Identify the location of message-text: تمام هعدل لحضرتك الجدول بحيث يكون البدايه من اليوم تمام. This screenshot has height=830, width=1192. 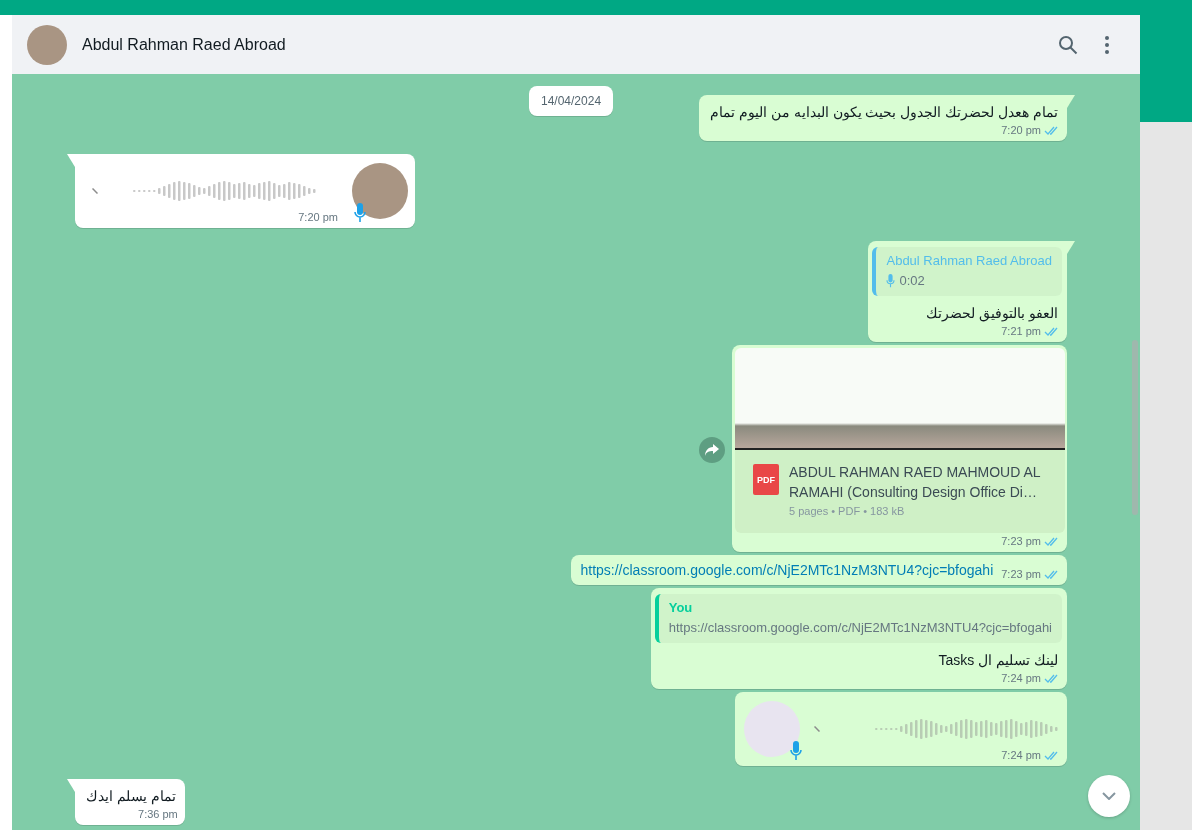
(884, 112).